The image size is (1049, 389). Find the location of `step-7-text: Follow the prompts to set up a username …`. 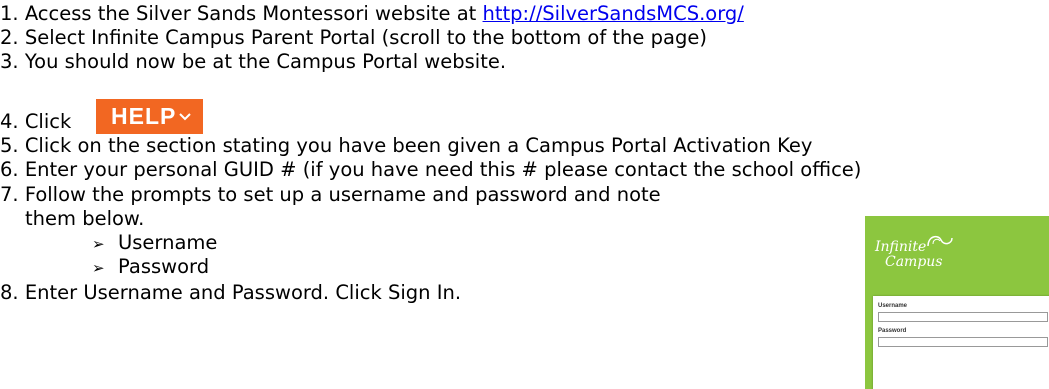

step-7-text: Follow the prompts to set up a username … is located at coordinates (342, 194).